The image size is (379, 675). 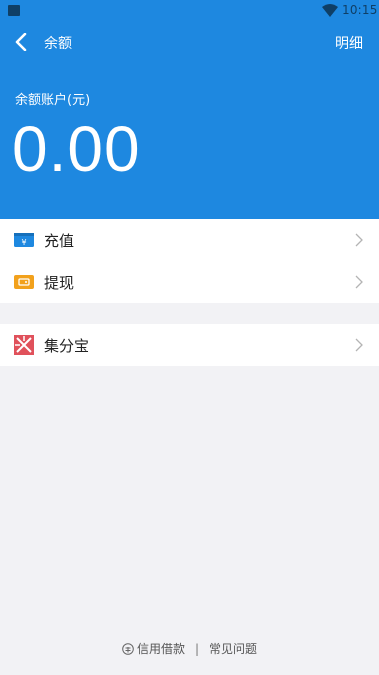 I want to click on nav-bar: 余额 明细, so click(x=189, y=42).